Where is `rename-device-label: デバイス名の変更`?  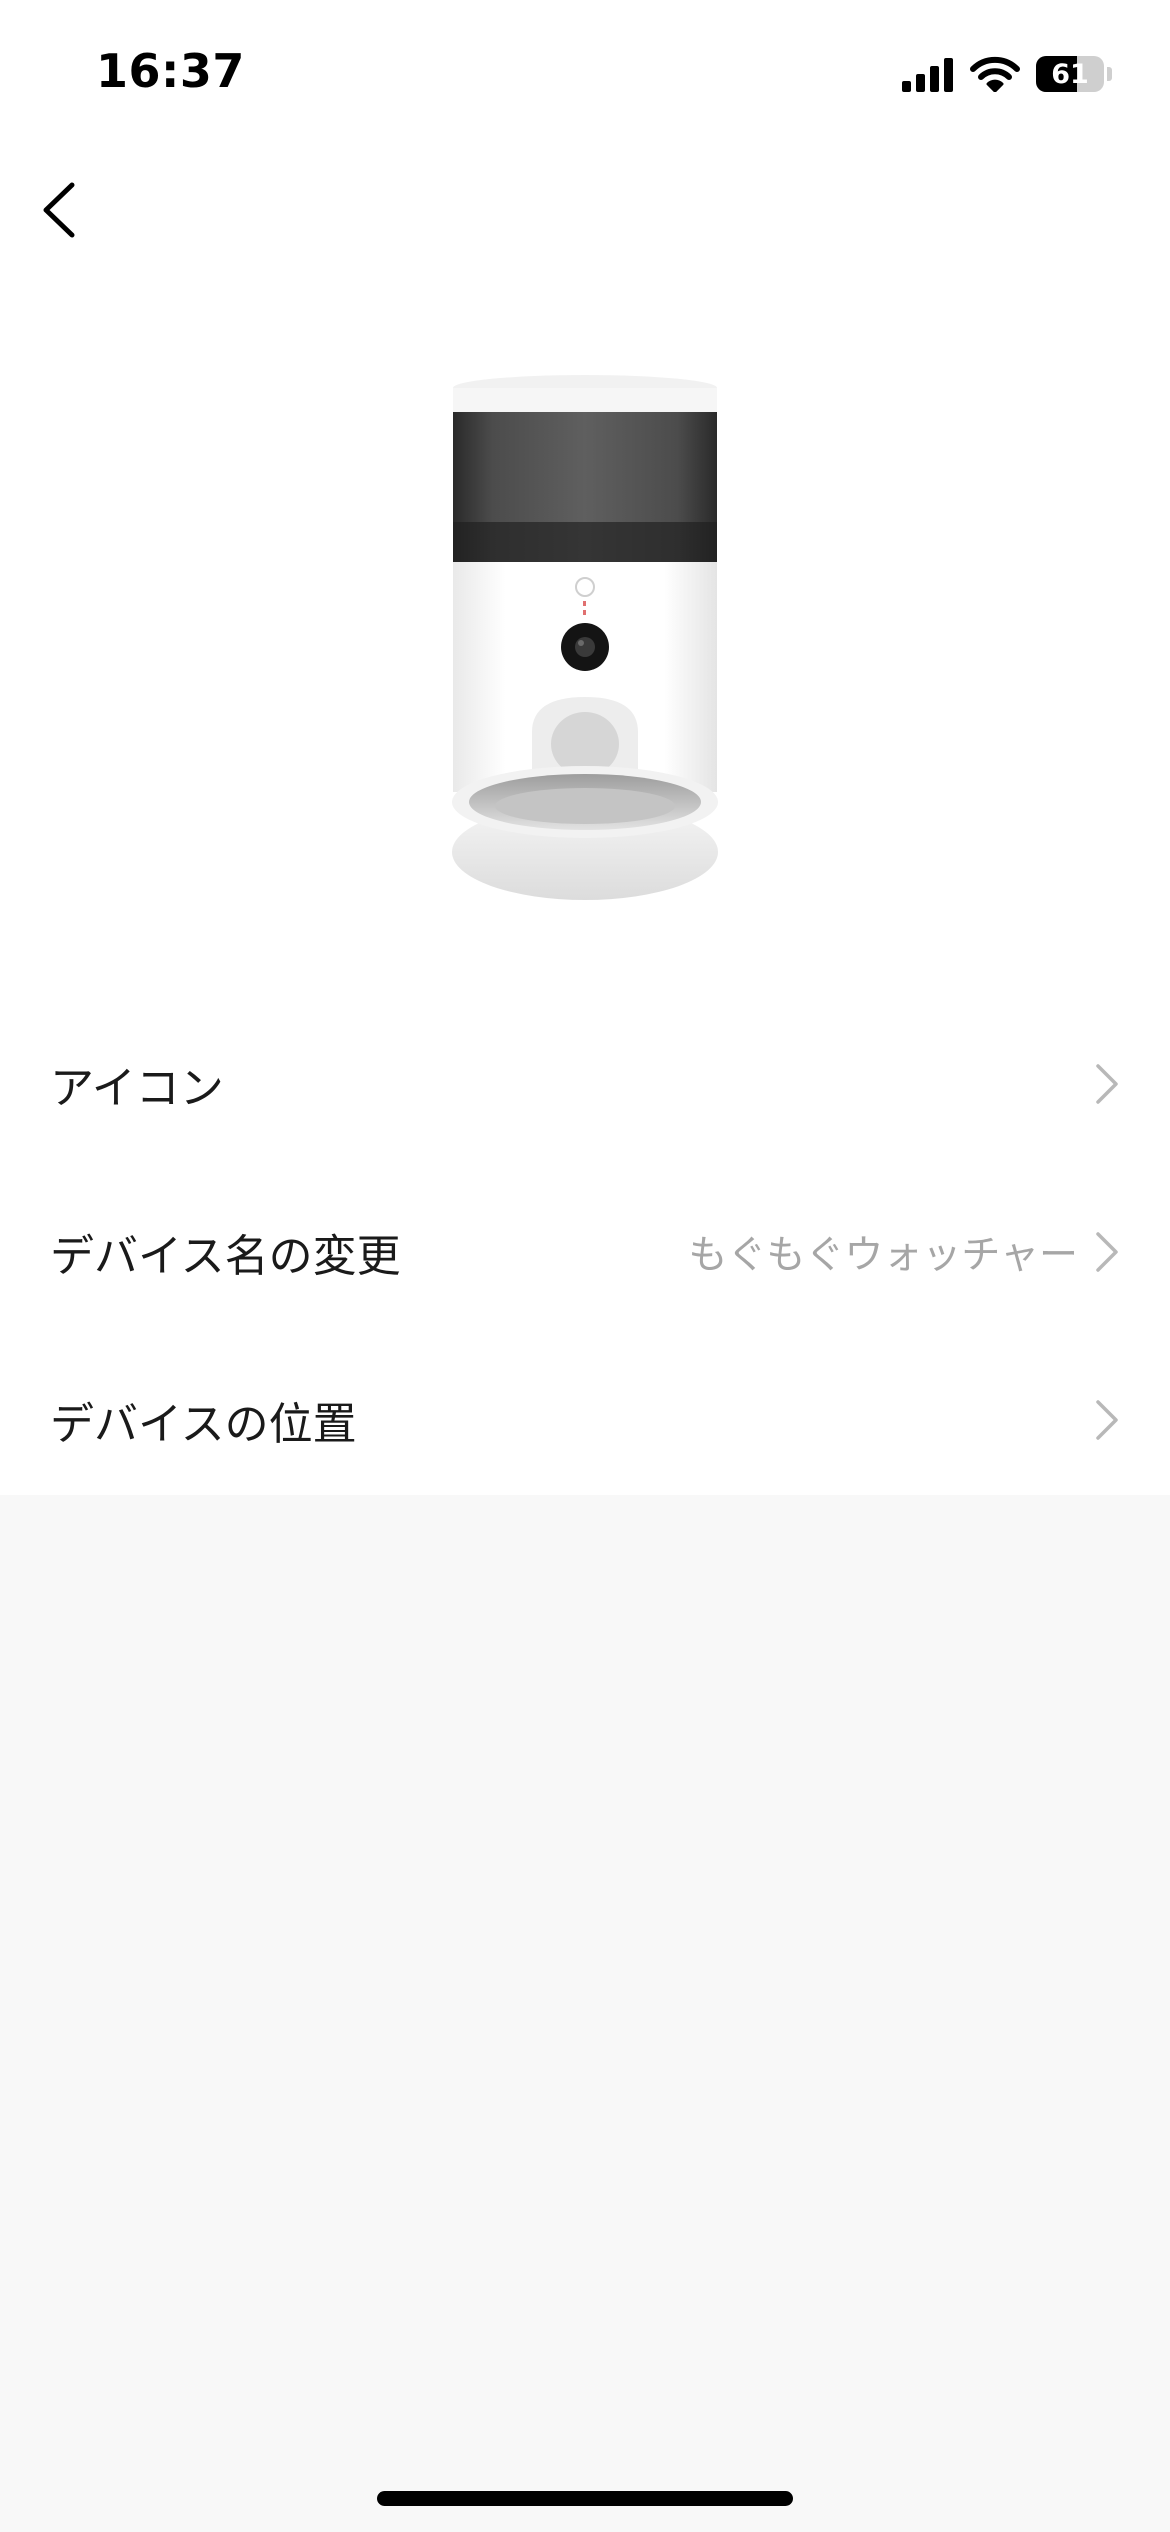
rename-device-label: デバイス名の変更 is located at coordinates (225, 1256).